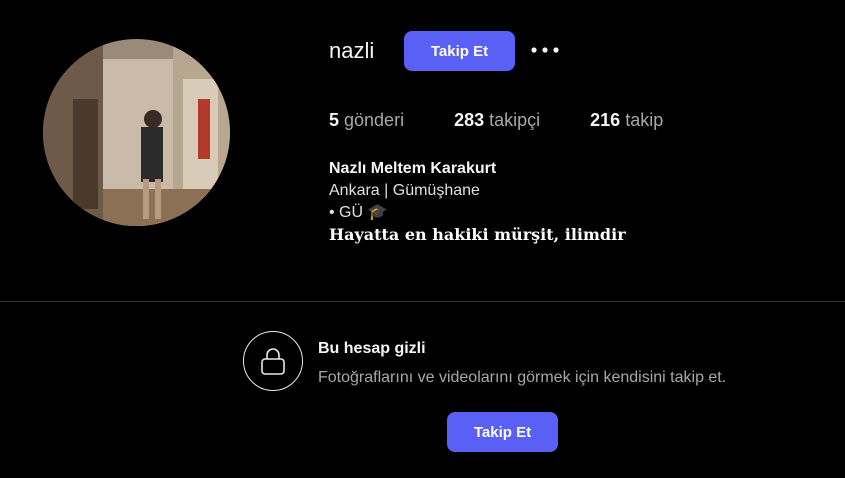 This screenshot has height=478, width=845. What do you see at coordinates (459, 51) in the screenshot?
I see `follow-button: Takip Et` at bounding box center [459, 51].